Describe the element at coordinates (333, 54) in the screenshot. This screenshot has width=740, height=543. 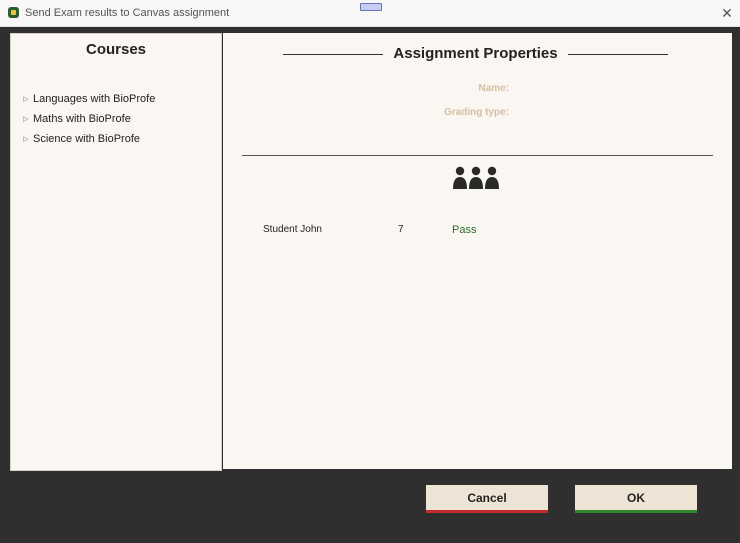
I see `title-rule-left` at that location.